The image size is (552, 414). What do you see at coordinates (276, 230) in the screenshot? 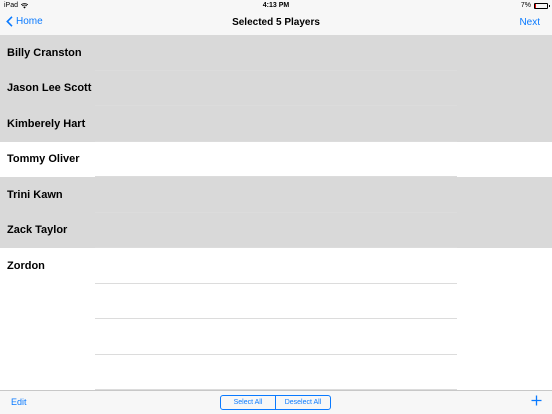
I see `player-row: Zack Taylor` at bounding box center [276, 230].